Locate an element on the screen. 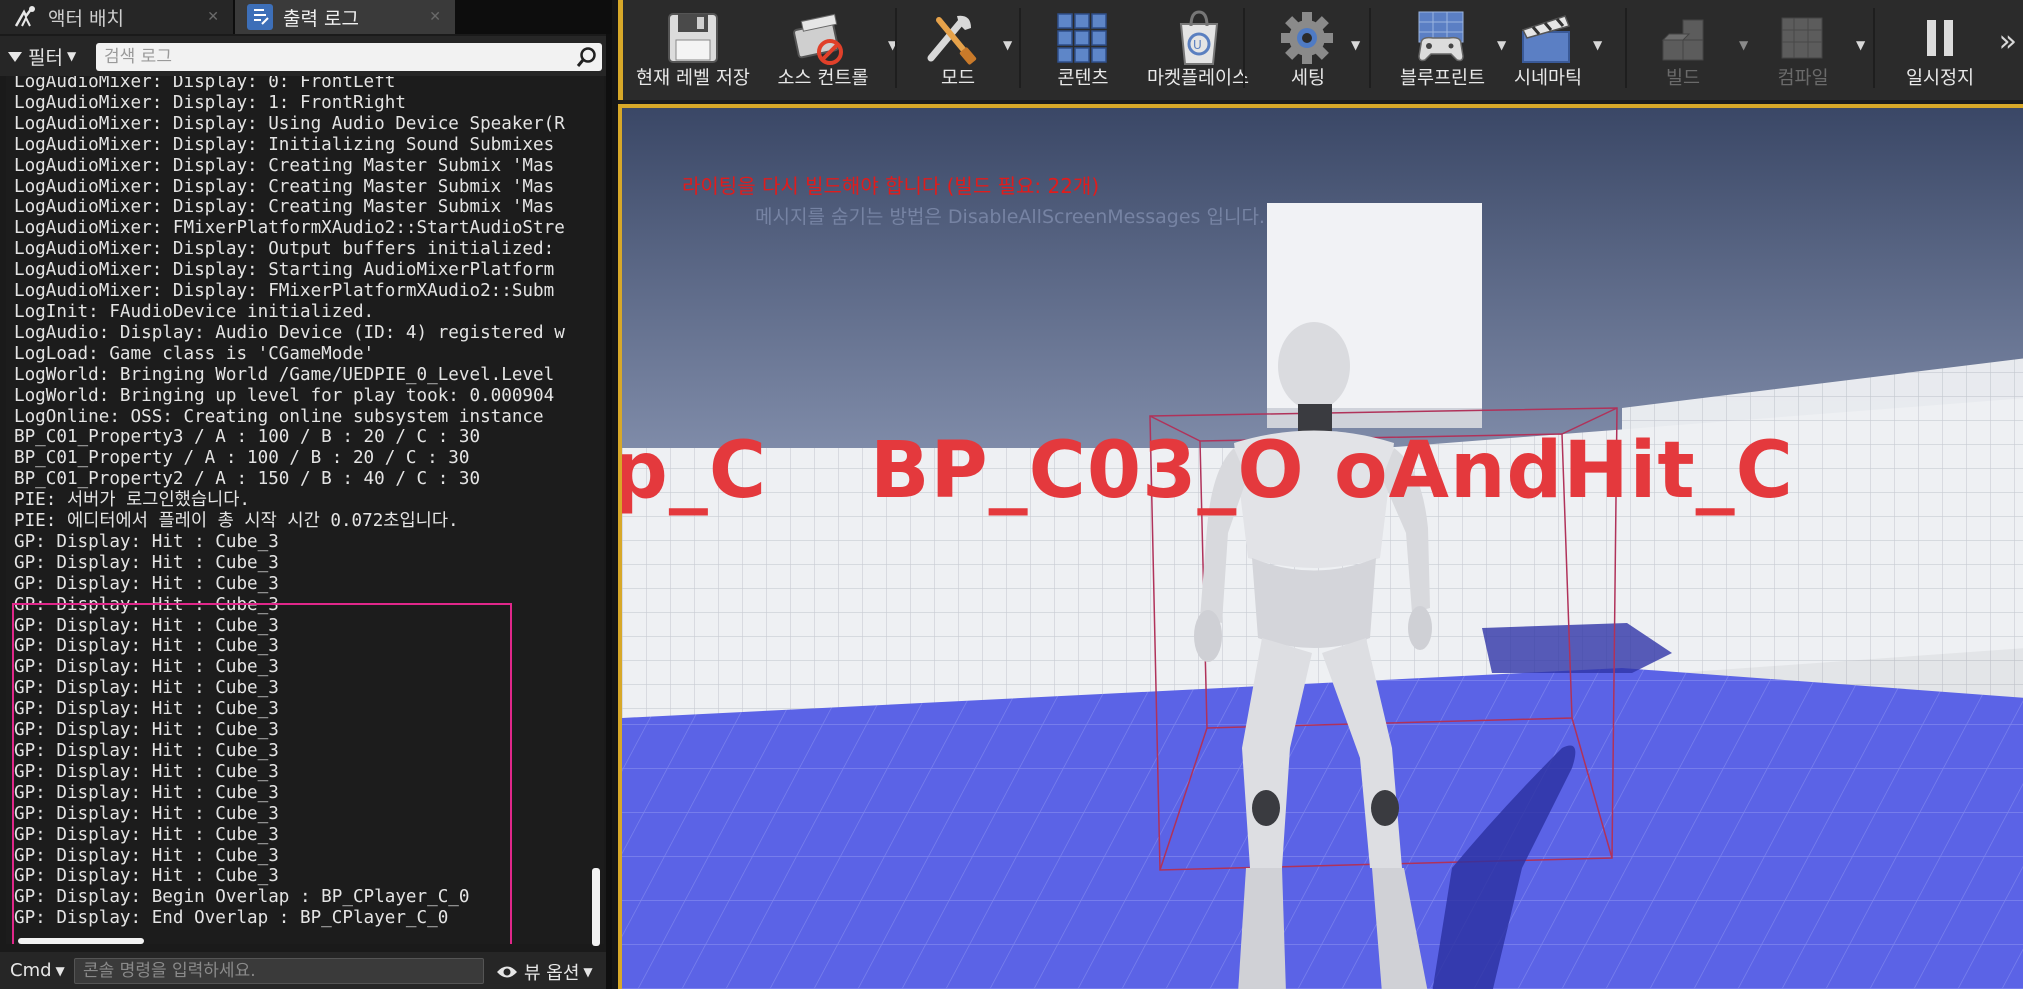 This screenshot has height=989, width=2023. modes-button: 모드 ▼ is located at coordinates (958, 46).